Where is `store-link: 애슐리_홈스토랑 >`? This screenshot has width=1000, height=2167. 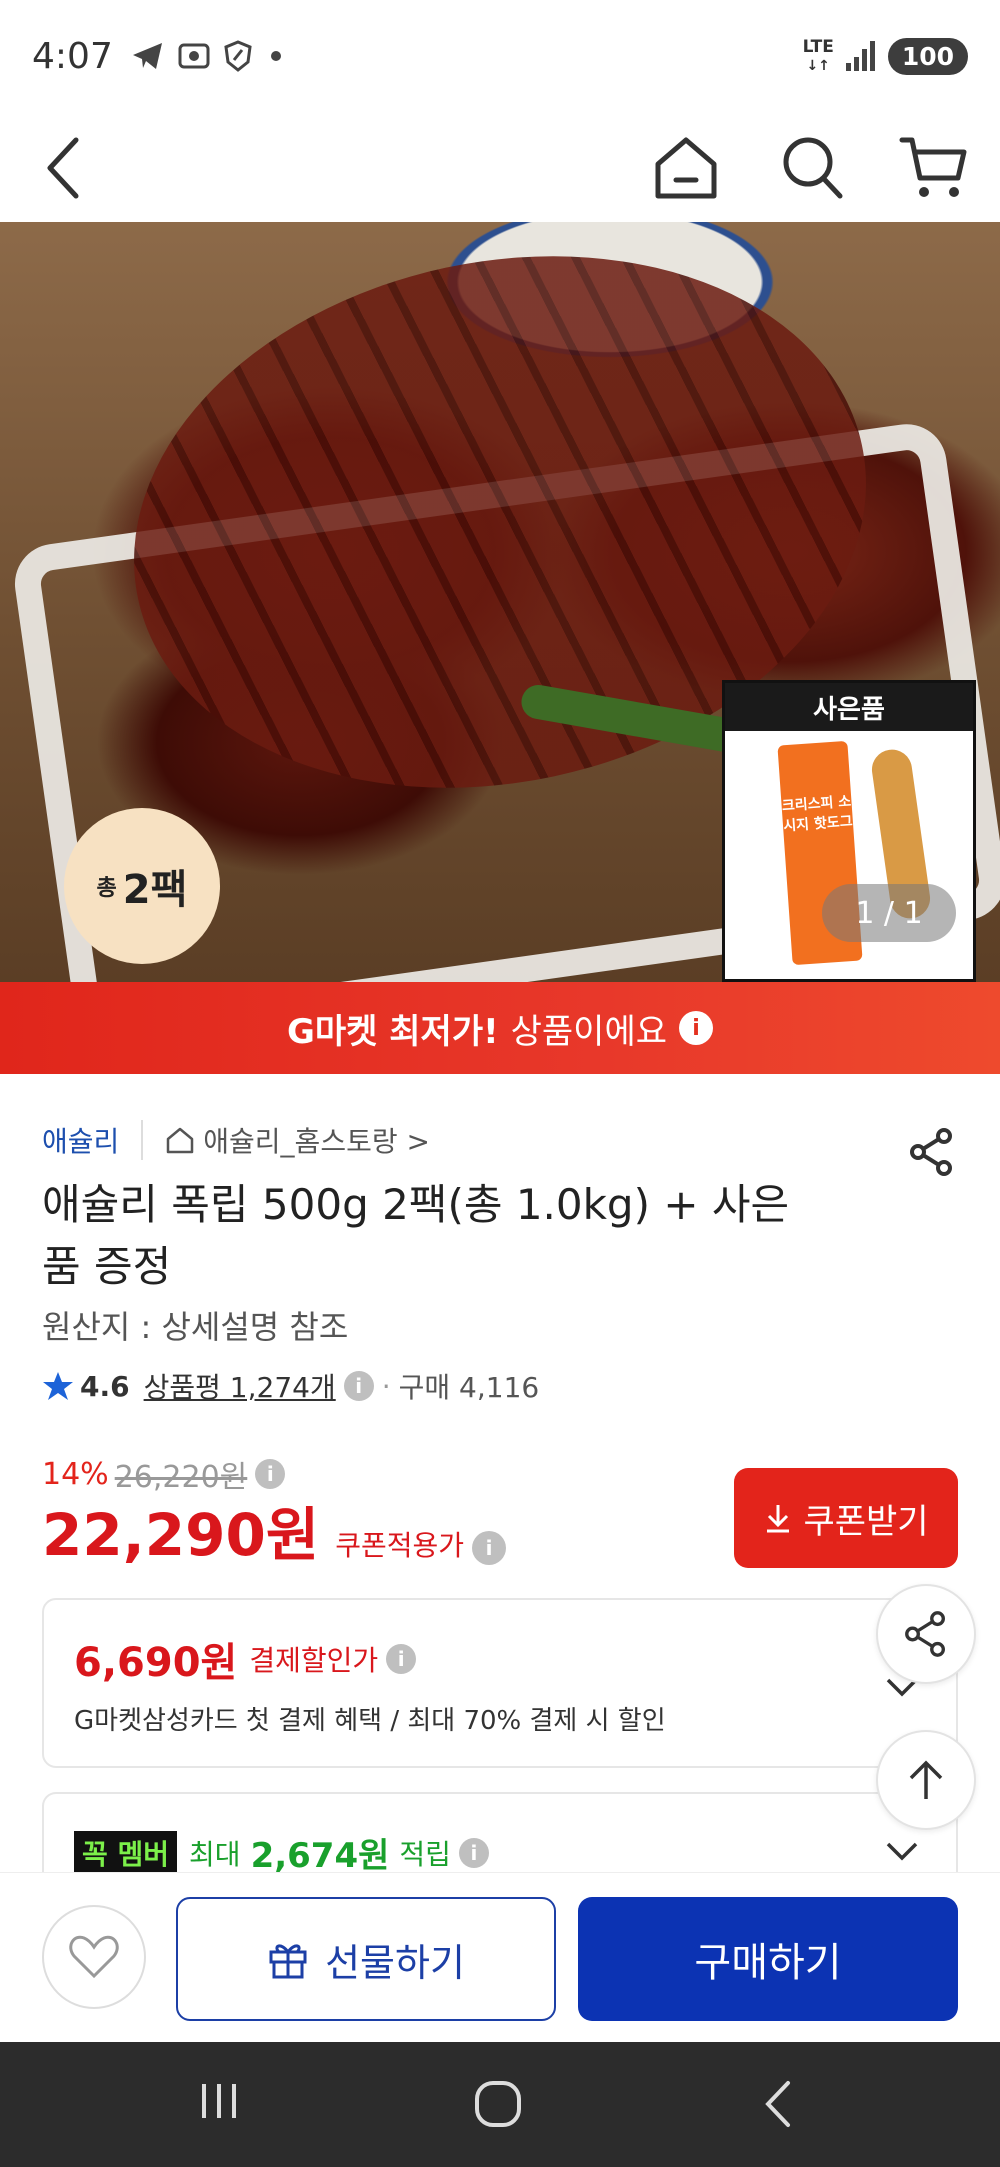
store-link: 애슐리_홈스토랑 > is located at coordinates (297, 1140).